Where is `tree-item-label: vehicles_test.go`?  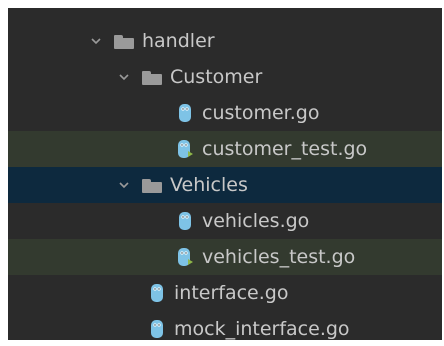
tree-item-label: vehicles_test.go is located at coordinates (279, 256).